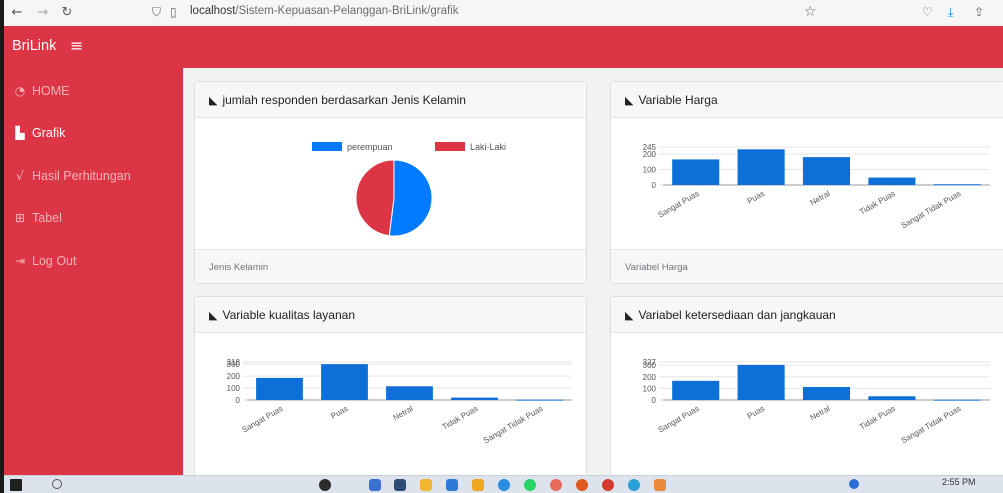  I want to click on sidebar-item-hasil-perhitungan: √ Hasil Perhitungan, so click(72, 176).